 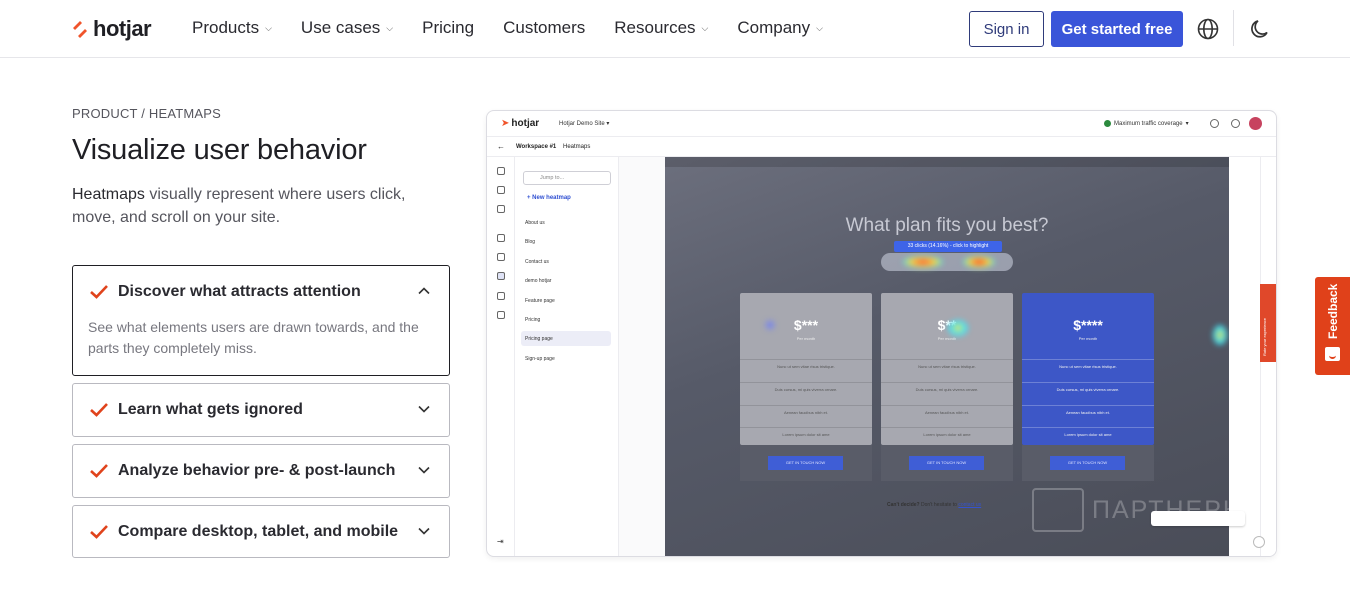 I want to click on globe-icon, so click(x=1208, y=29).